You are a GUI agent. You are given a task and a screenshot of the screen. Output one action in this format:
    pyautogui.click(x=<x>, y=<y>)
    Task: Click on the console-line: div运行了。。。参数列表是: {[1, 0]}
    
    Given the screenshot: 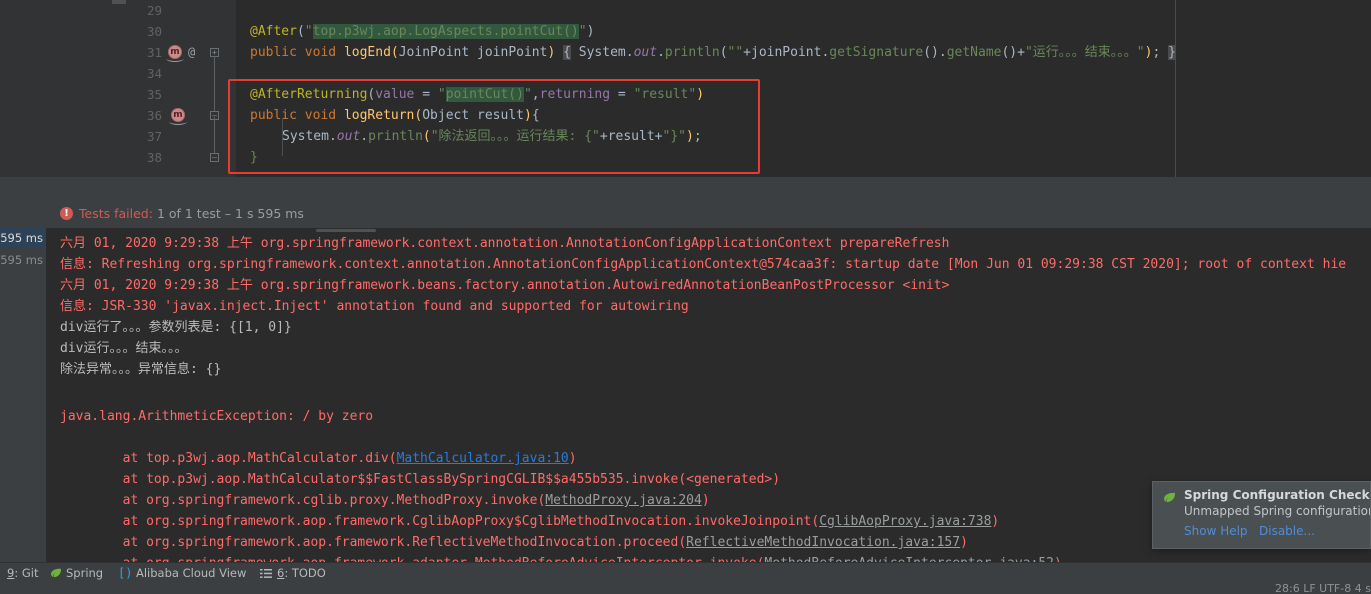 What is the action you would take?
    pyautogui.click(x=176, y=327)
    